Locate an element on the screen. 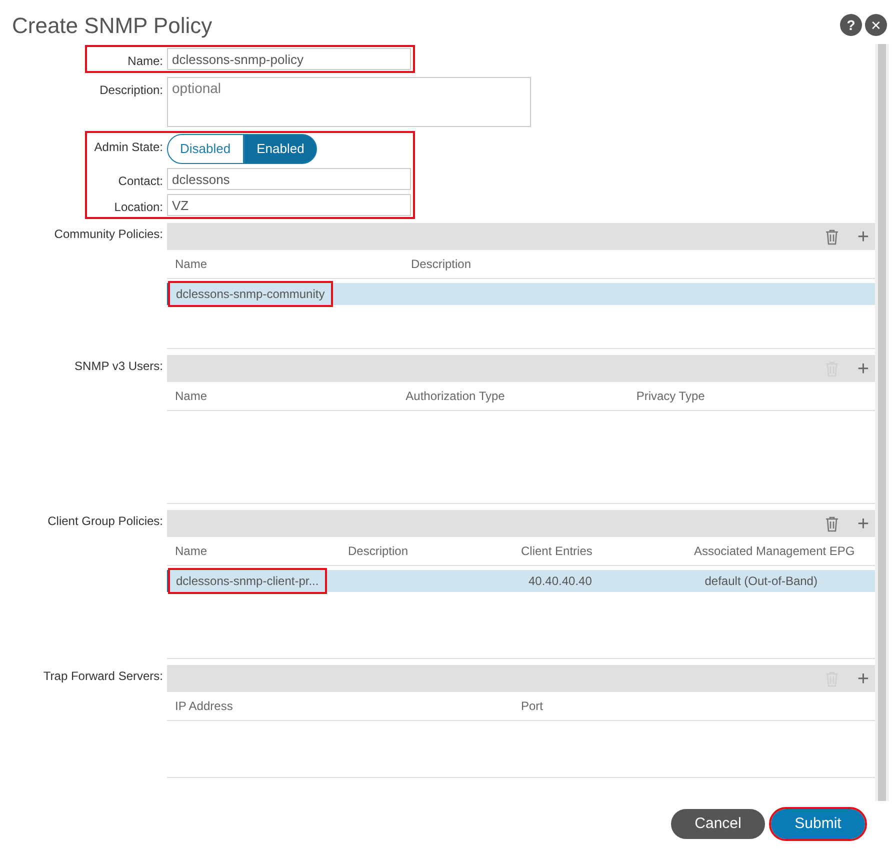 The width and height of the screenshot is (893, 849). submit-button: Submit is located at coordinates (818, 824).